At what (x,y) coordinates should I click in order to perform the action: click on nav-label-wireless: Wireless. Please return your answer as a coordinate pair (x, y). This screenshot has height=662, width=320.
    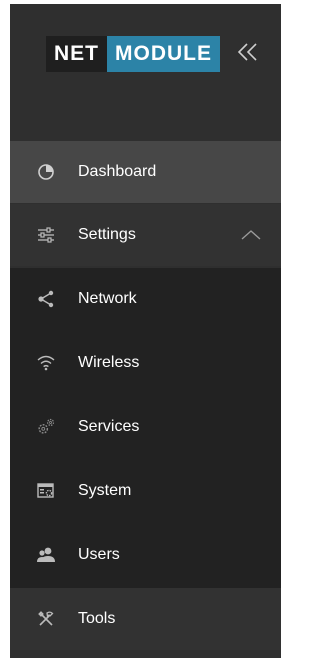
    Looking at the image, I should click on (109, 362).